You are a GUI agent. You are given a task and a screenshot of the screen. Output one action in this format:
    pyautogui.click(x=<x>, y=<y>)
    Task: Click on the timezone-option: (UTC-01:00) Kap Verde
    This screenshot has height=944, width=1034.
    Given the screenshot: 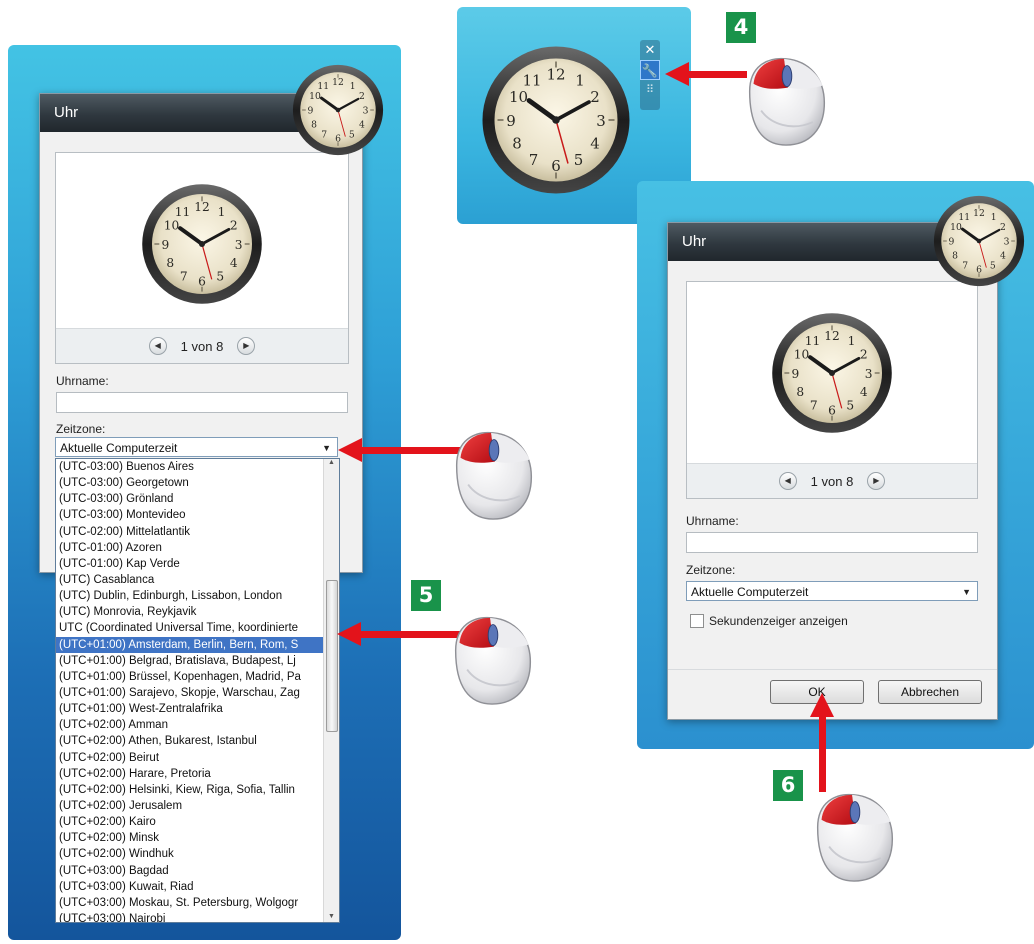 What is the action you would take?
    pyautogui.click(x=197, y=564)
    